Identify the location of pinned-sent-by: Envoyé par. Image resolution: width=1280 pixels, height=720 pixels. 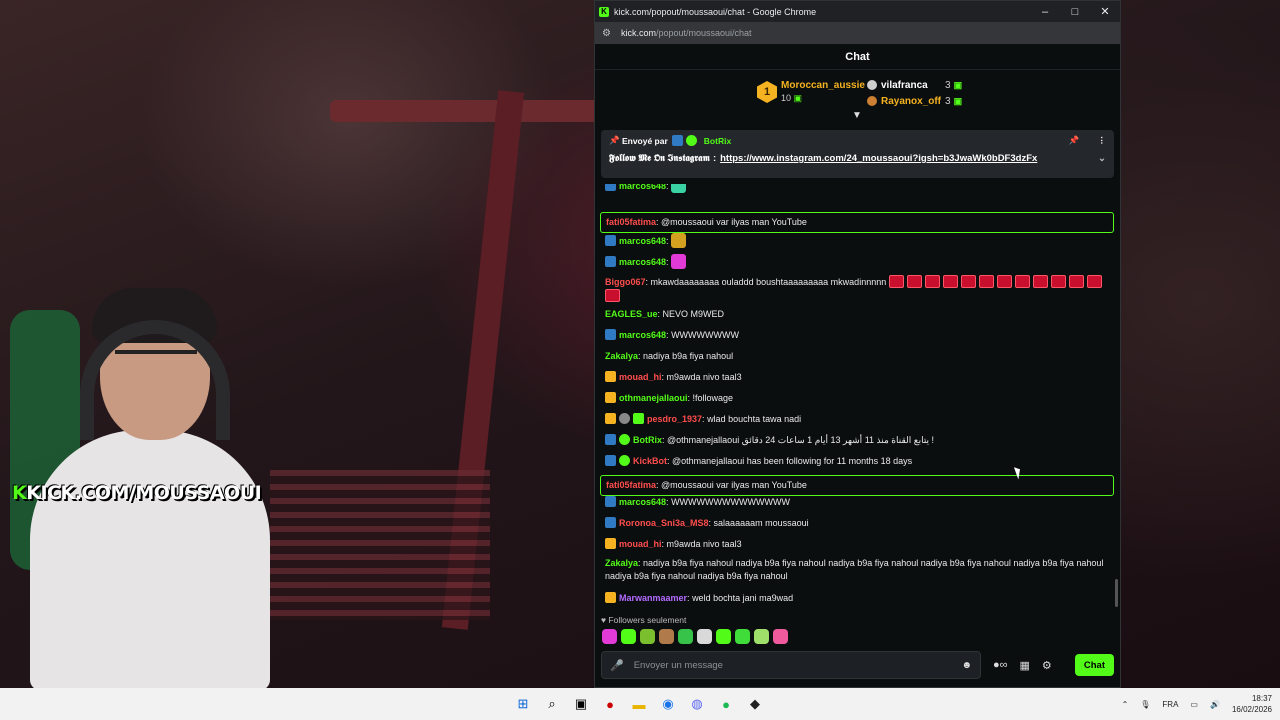
(644, 140).